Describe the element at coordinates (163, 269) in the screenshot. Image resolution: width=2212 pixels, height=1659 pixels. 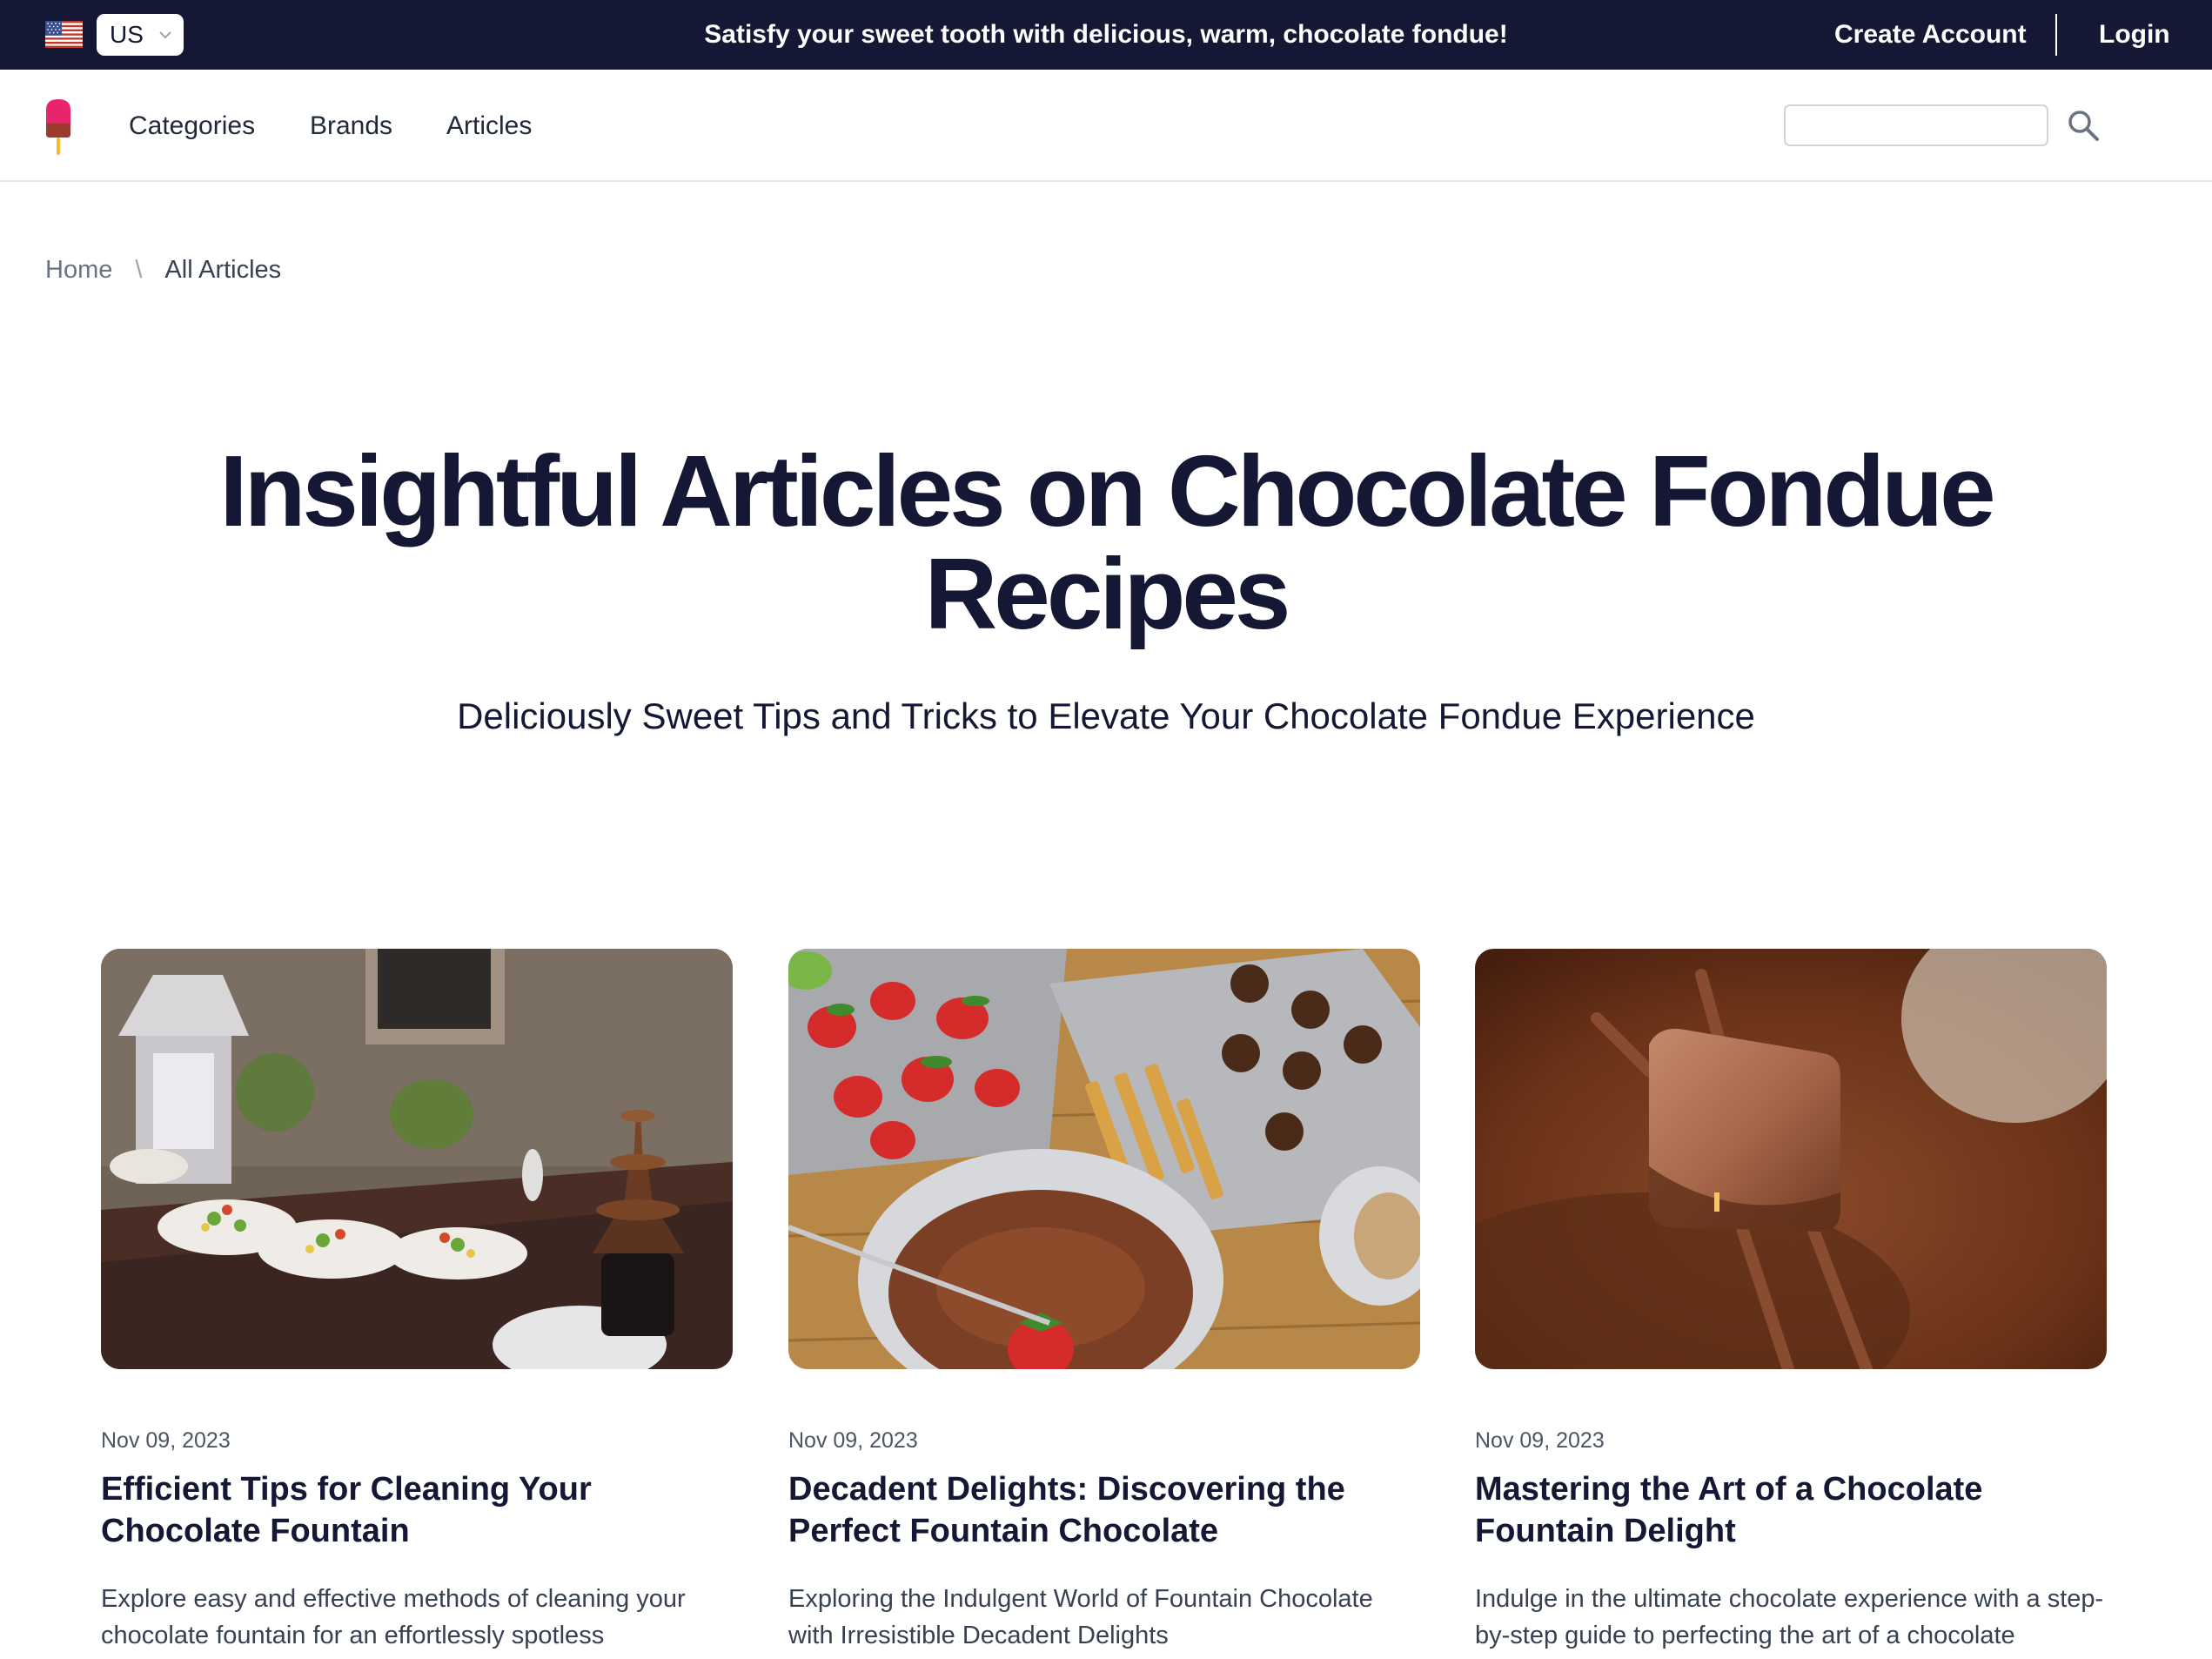
I see `breadcrumb: Home \ All Articles` at that location.